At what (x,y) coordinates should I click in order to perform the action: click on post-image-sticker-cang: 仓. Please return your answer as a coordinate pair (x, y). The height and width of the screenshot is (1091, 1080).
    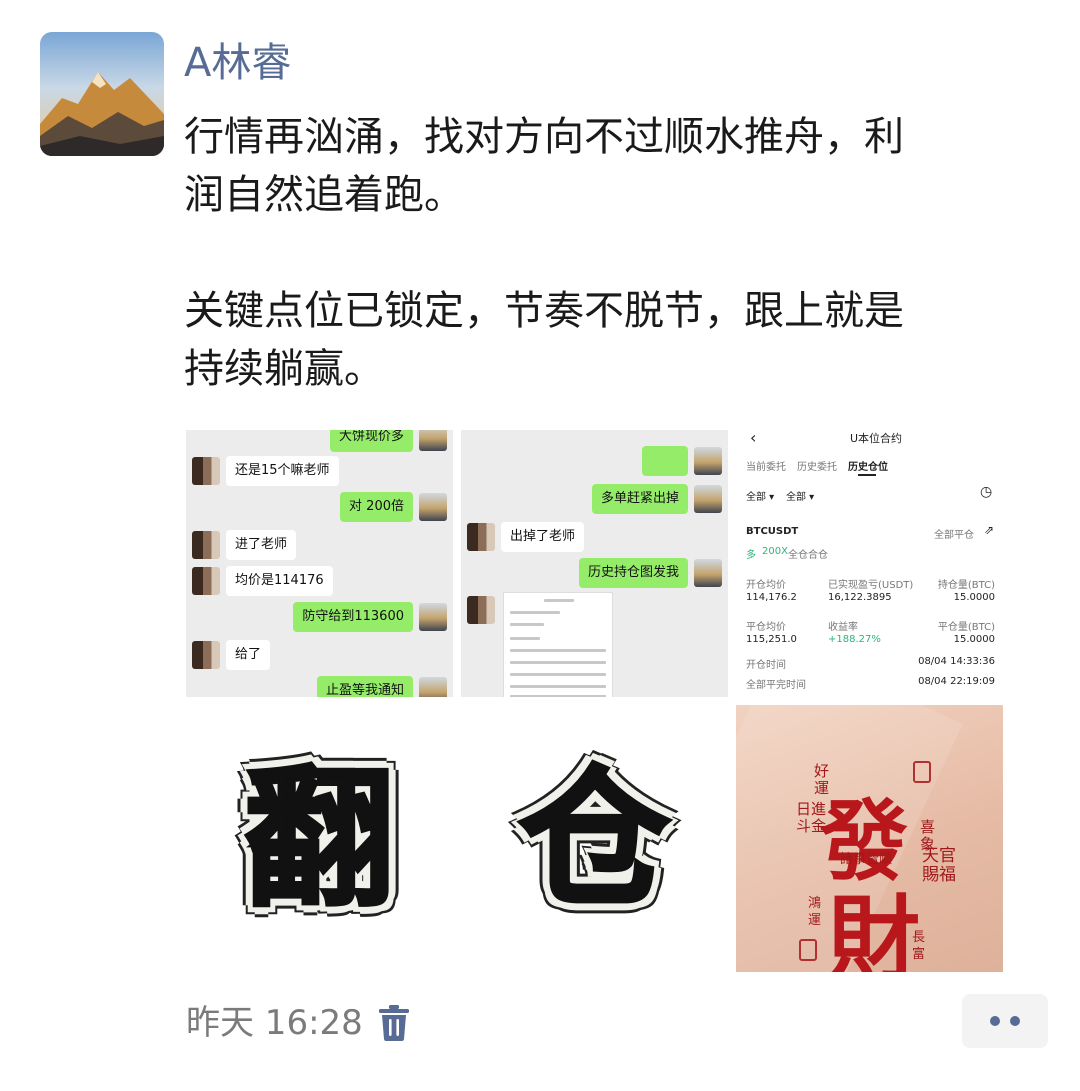
    Looking at the image, I should click on (594, 838).